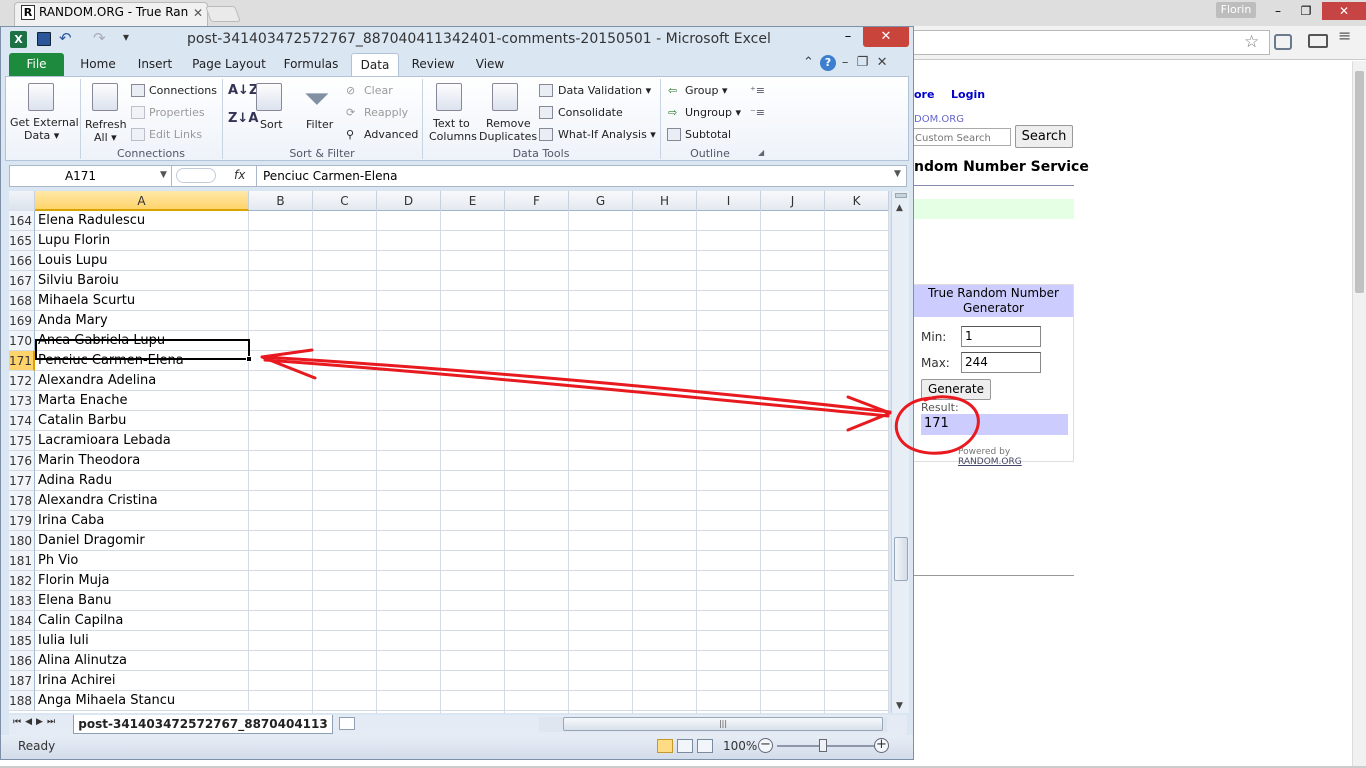  Describe the element at coordinates (198, 13) in the screenshot. I see `tab-close-icon: ✕` at that location.